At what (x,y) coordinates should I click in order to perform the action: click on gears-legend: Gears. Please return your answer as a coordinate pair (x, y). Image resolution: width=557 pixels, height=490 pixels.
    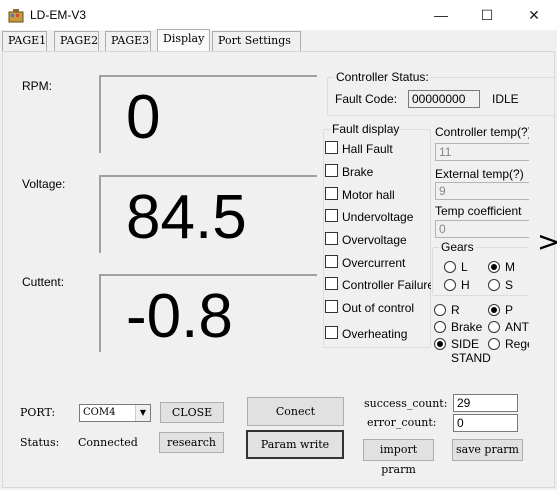
    Looking at the image, I should click on (457, 247).